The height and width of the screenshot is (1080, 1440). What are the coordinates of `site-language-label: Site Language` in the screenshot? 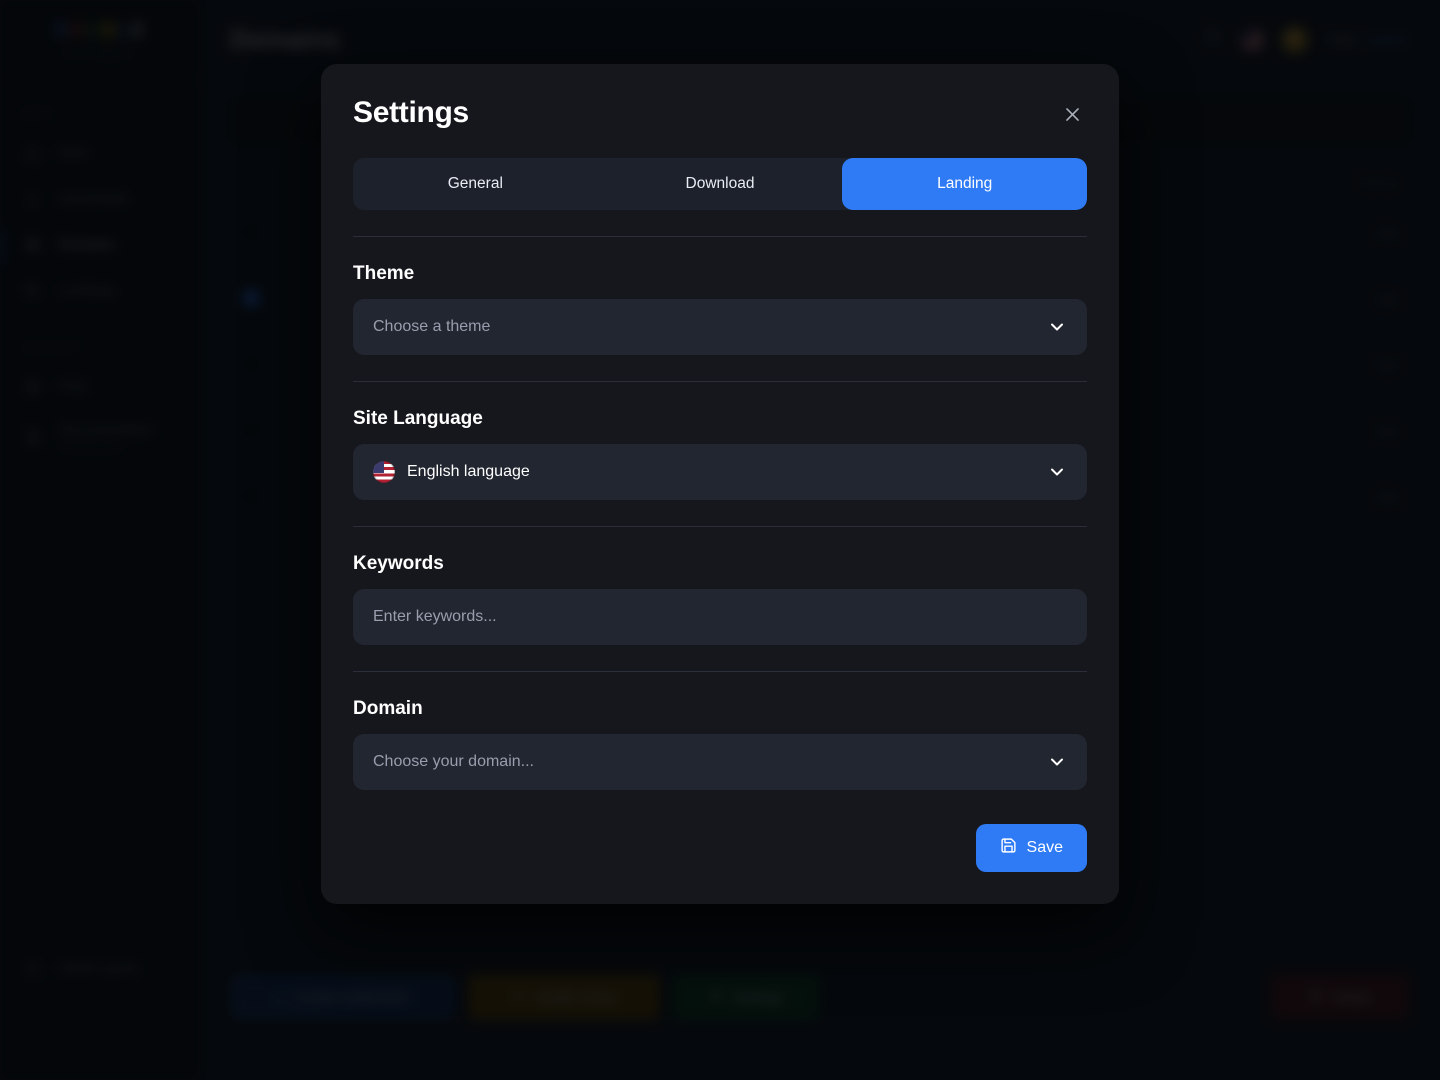 It's located at (418, 418).